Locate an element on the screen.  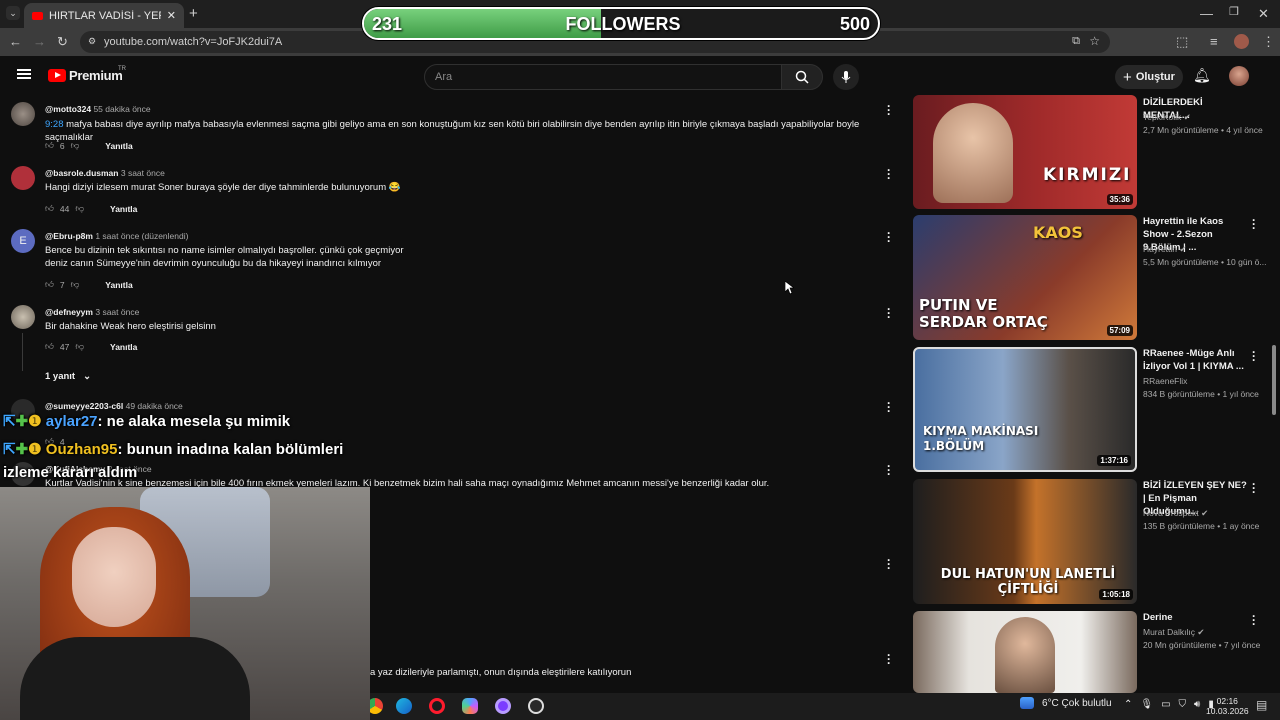
weather-text: 6°C Çok bulutlu is located at coordinates (1077, 703).